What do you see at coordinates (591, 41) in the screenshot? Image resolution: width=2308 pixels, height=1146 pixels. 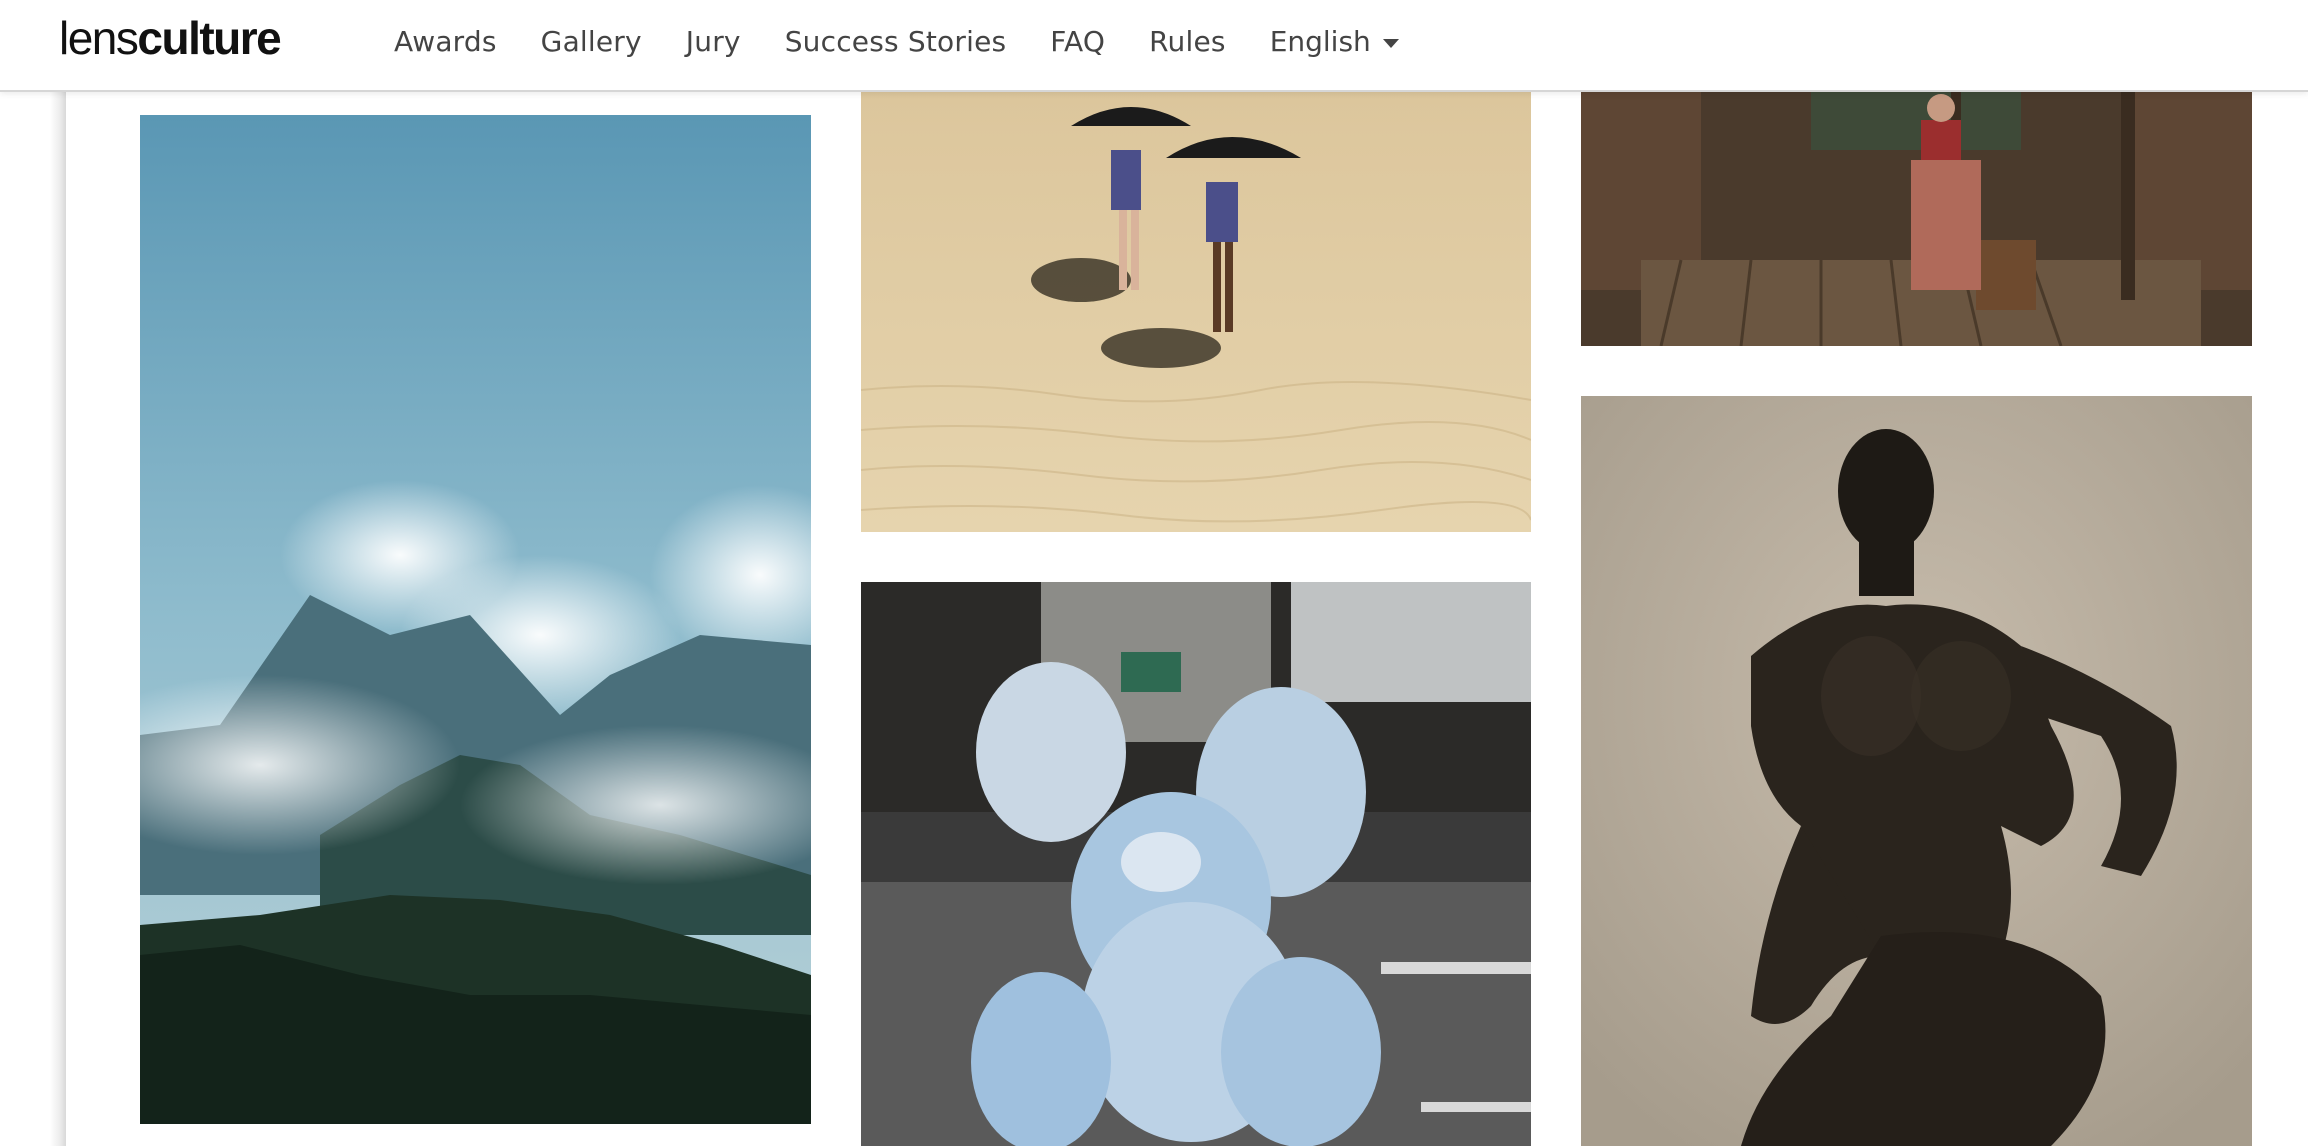 I see `nav-gallery: Gallery` at bounding box center [591, 41].